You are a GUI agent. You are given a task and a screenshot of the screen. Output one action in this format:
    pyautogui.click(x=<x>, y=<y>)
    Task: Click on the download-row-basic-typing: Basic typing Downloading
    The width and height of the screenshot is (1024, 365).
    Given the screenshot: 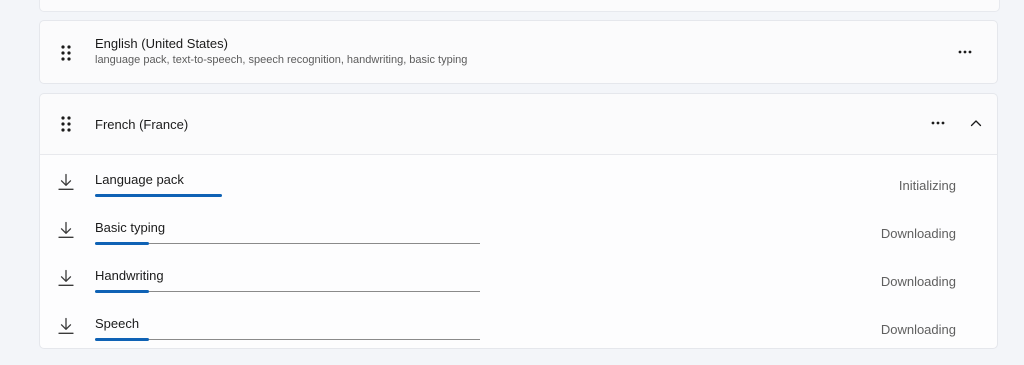 What is the action you would take?
    pyautogui.click(x=518, y=230)
    